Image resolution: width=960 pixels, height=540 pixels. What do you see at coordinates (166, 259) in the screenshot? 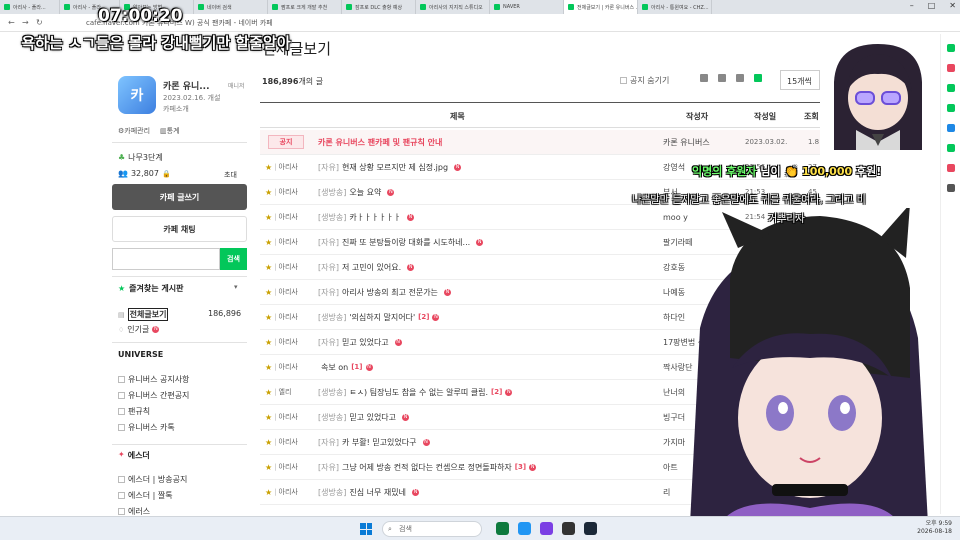
I see `cafe-search-input` at bounding box center [166, 259].